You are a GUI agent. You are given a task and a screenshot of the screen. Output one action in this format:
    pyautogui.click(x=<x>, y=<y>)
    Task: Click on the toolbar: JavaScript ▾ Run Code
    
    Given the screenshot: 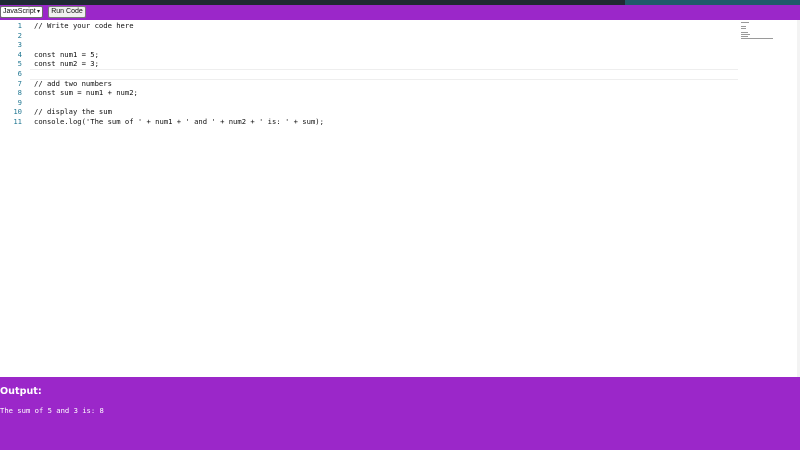 What is the action you would take?
    pyautogui.click(x=400, y=12)
    